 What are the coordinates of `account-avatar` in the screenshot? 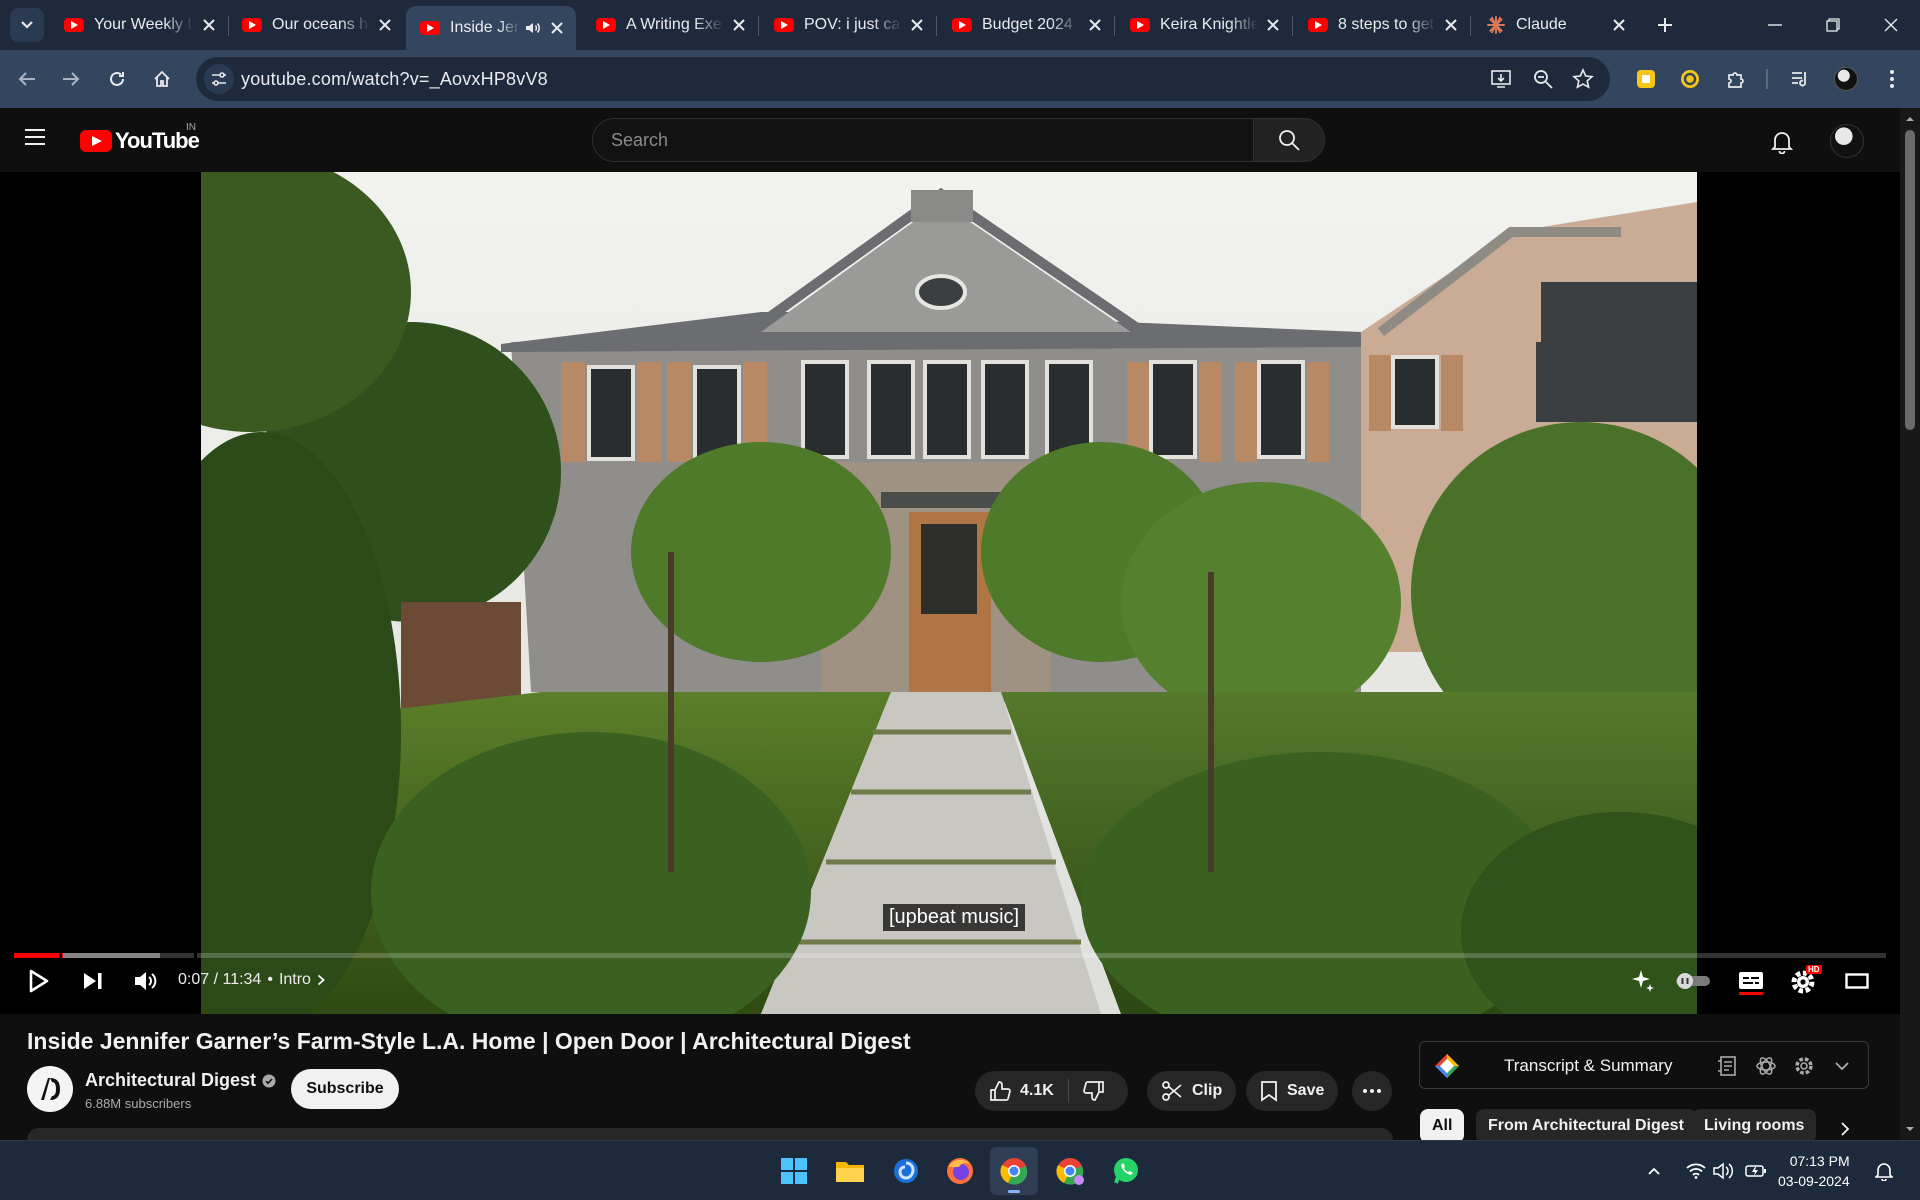 It's located at (1847, 141).